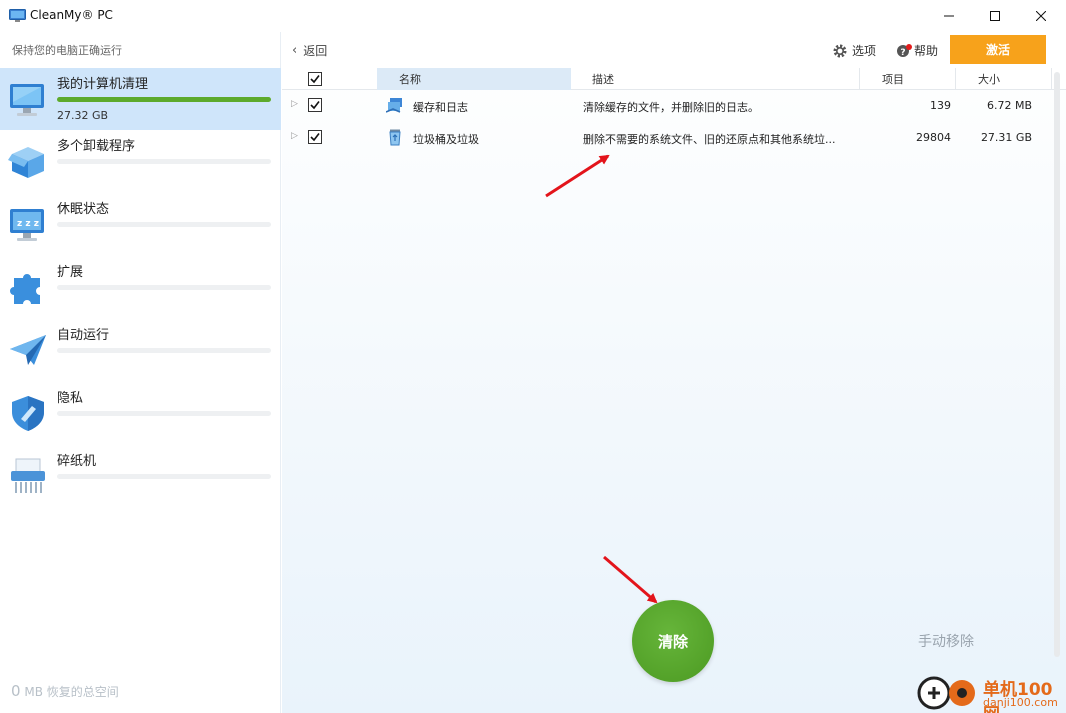 The image size is (1066, 713). I want to click on cleanup-progress-fill, so click(164, 99).